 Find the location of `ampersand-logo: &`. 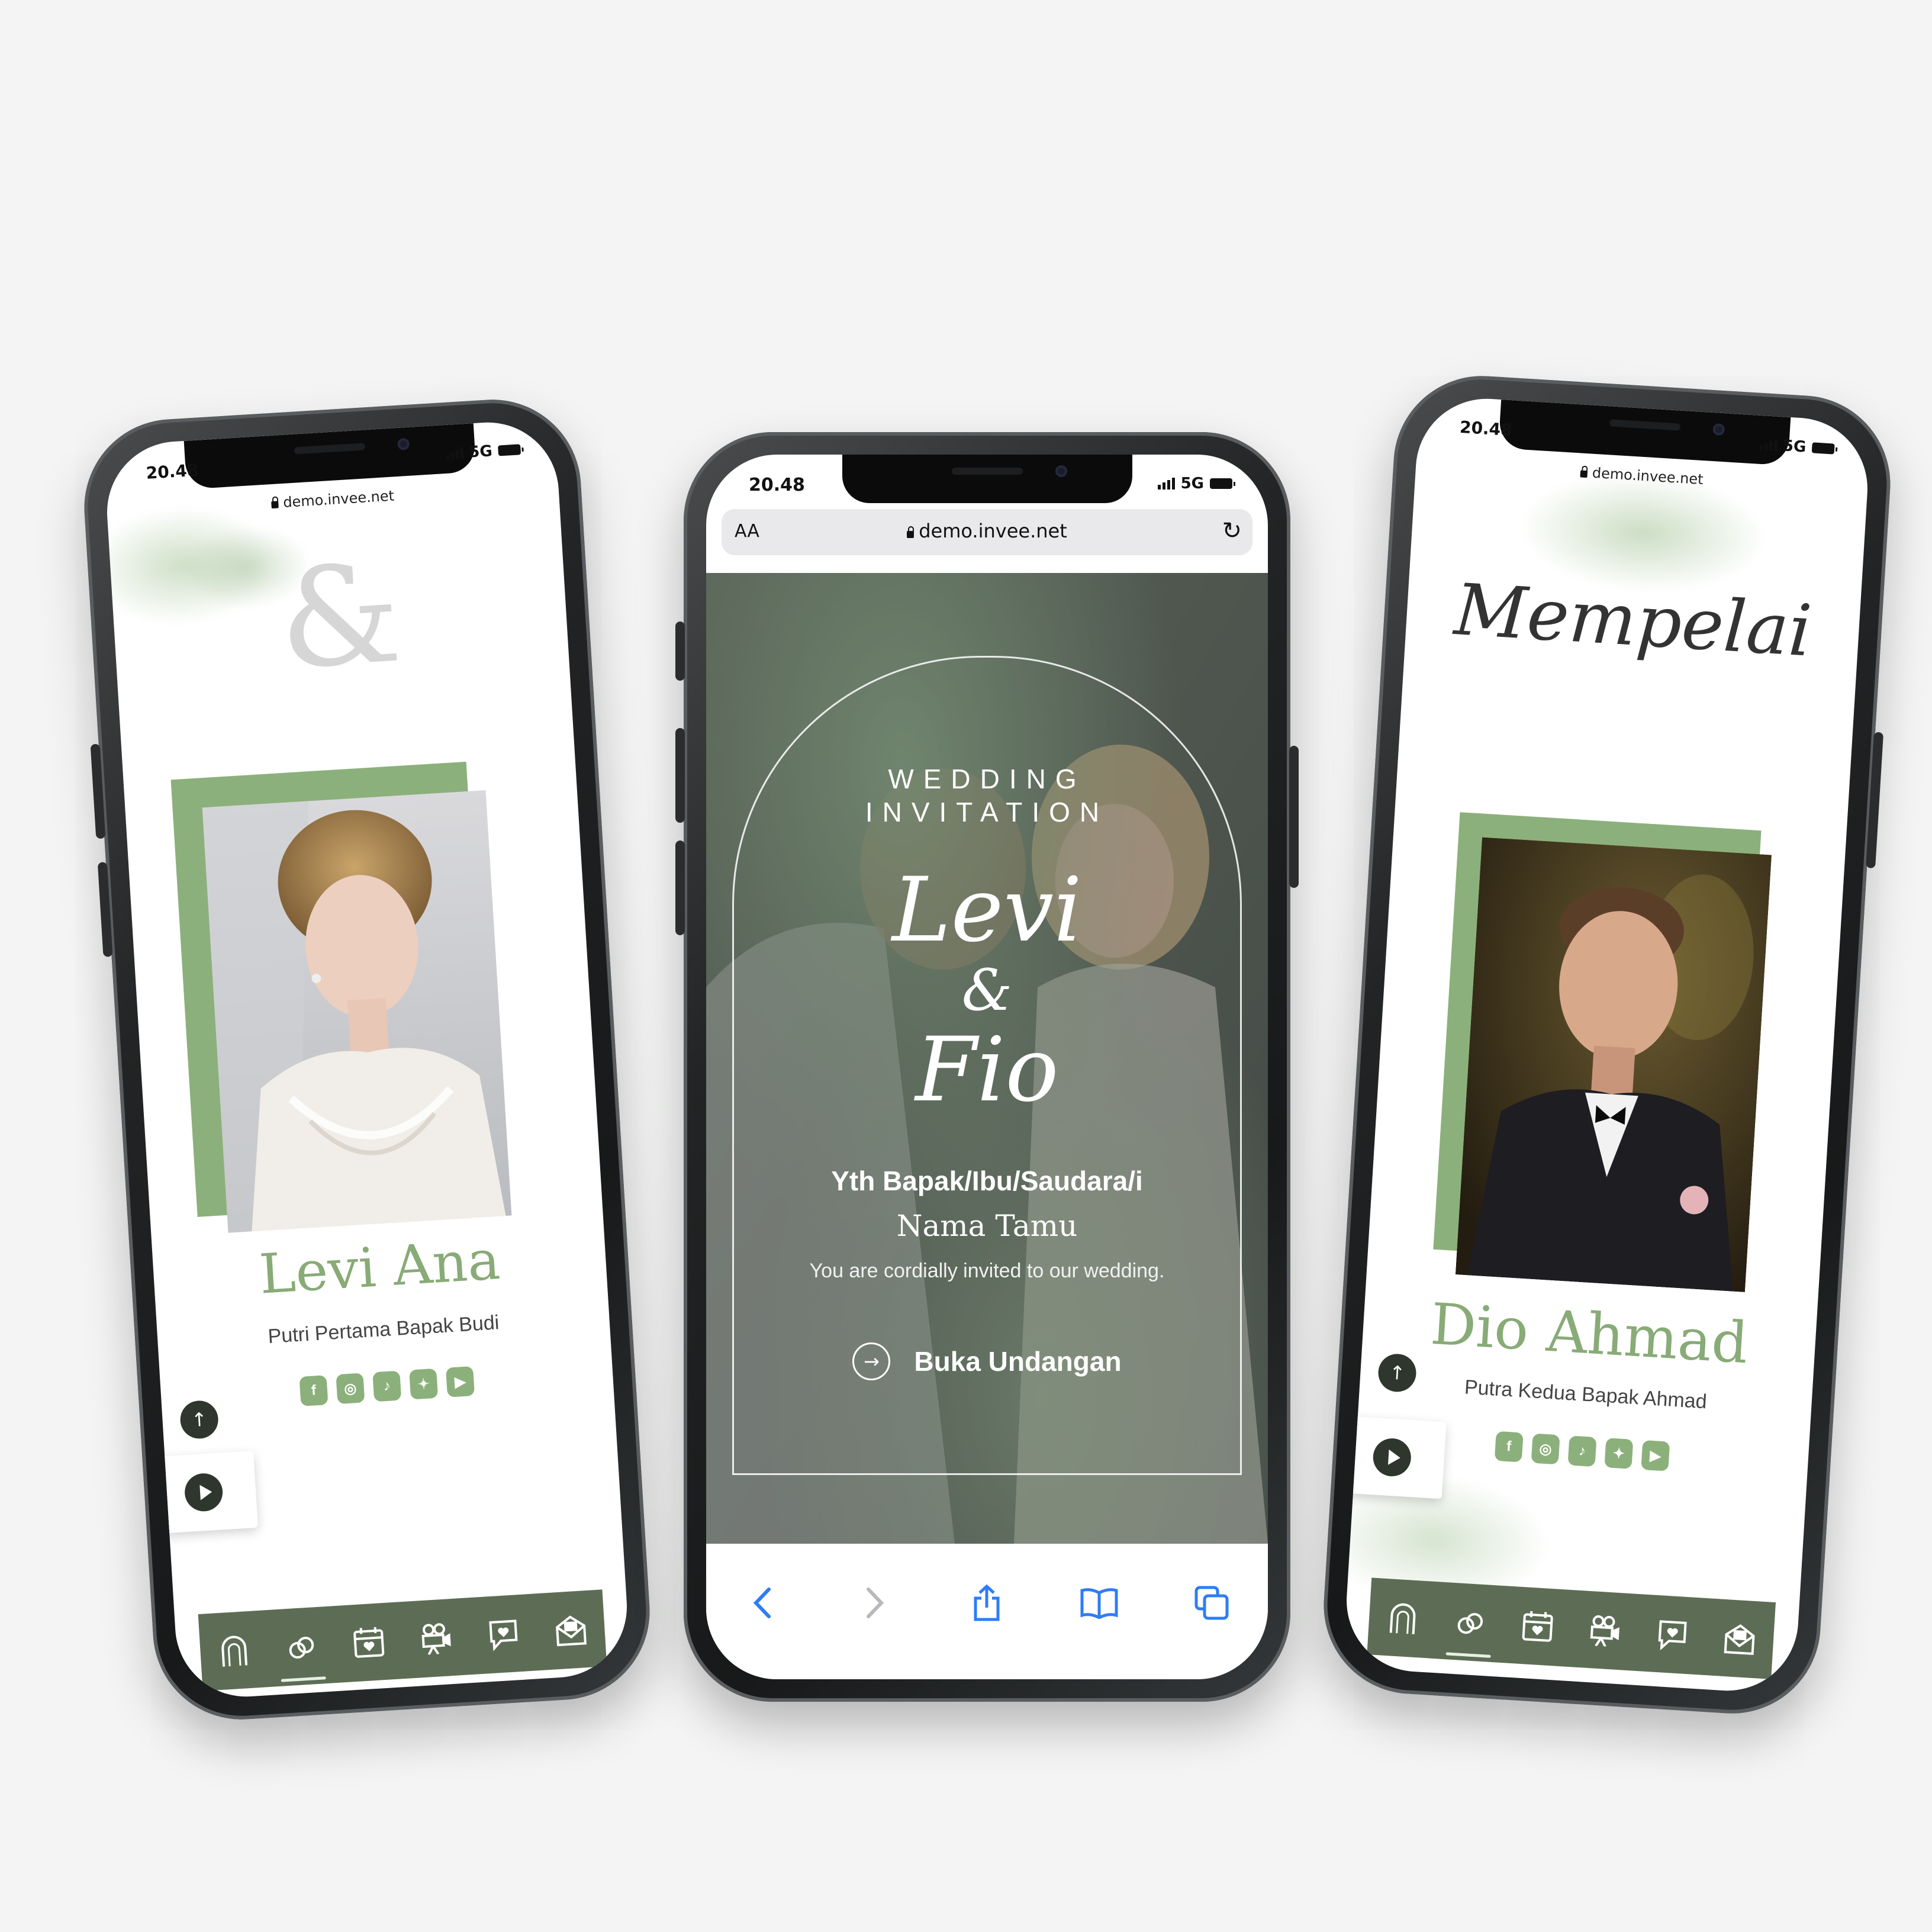

ampersand-logo: & is located at coordinates (339, 617).